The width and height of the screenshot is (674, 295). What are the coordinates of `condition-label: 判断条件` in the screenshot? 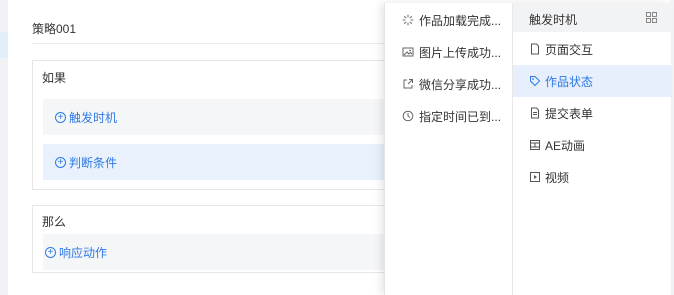 It's located at (93, 162).